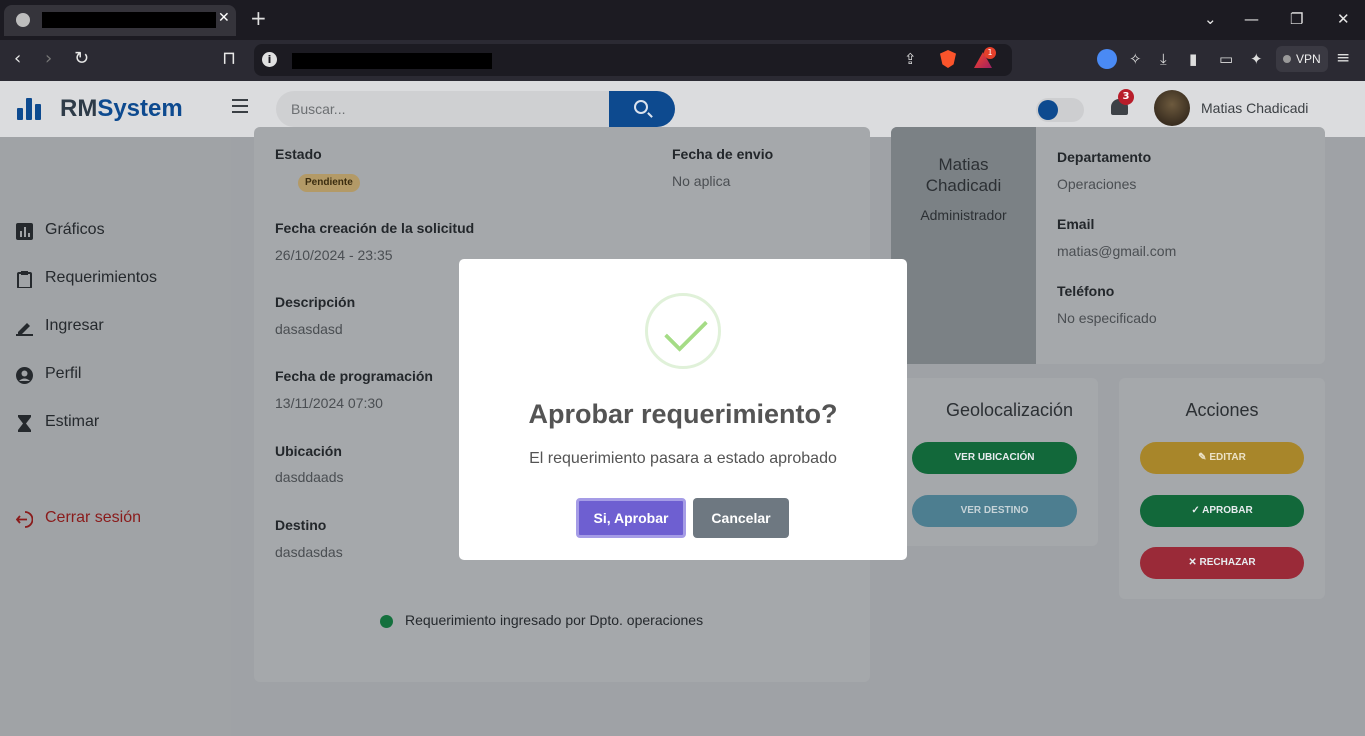 This screenshot has height=736, width=1365. What do you see at coordinates (329, 403) in the screenshot?
I see `fecha-programacion-value: 13/11/2024 07:30` at bounding box center [329, 403].